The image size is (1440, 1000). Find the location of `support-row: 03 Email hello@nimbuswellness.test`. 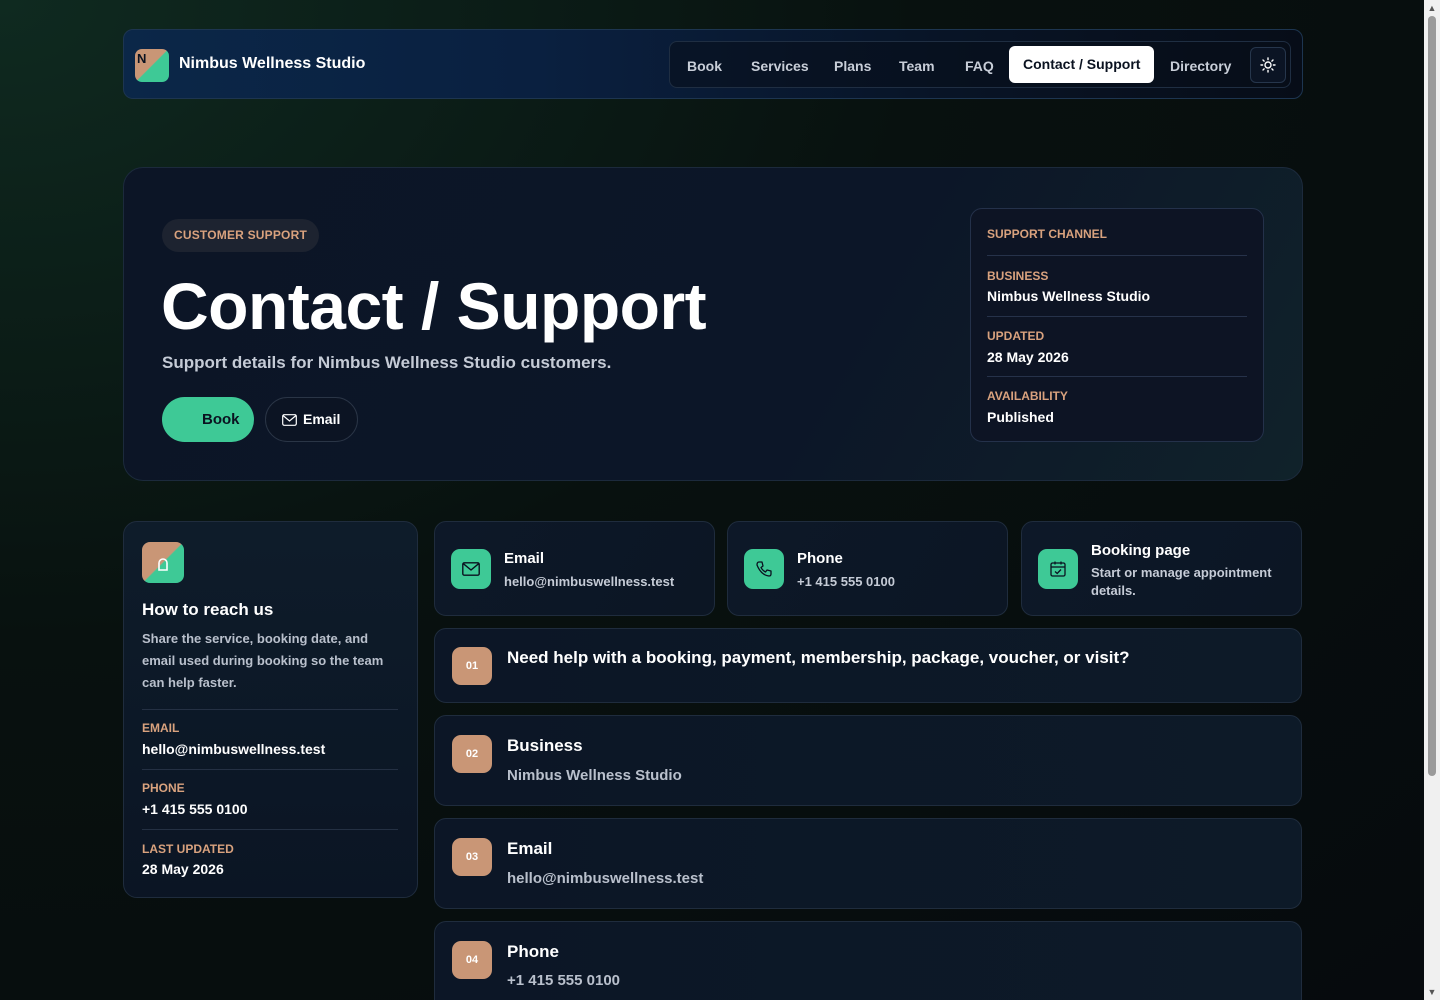

support-row: 03 Email hello@nimbuswellness.test is located at coordinates (868, 863).